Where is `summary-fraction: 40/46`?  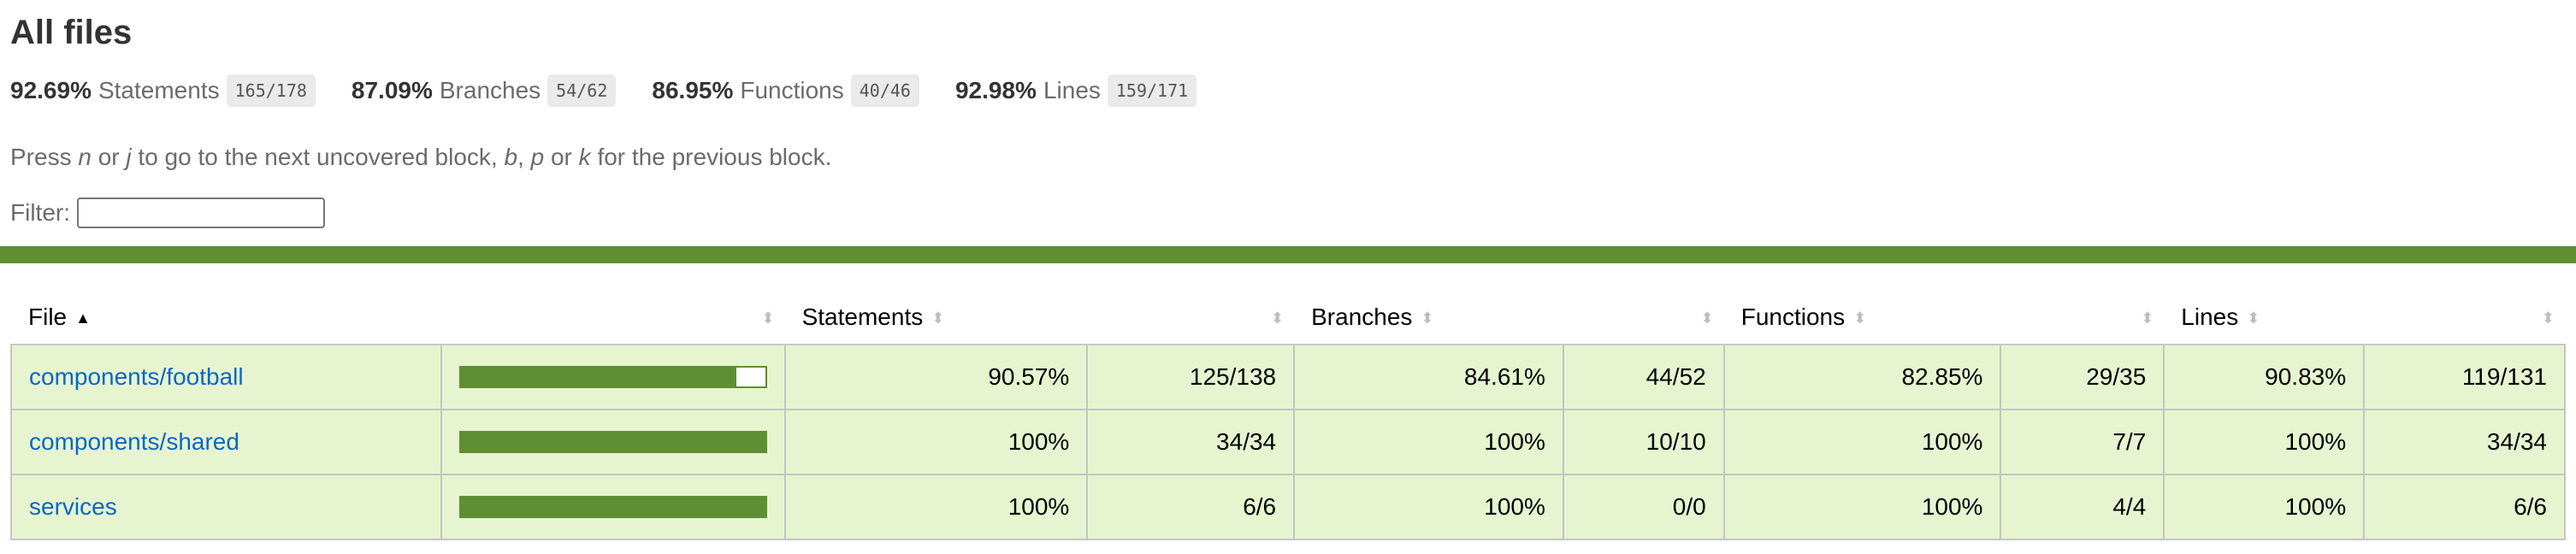 summary-fraction: 40/46 is located at coordinates (884, 90).